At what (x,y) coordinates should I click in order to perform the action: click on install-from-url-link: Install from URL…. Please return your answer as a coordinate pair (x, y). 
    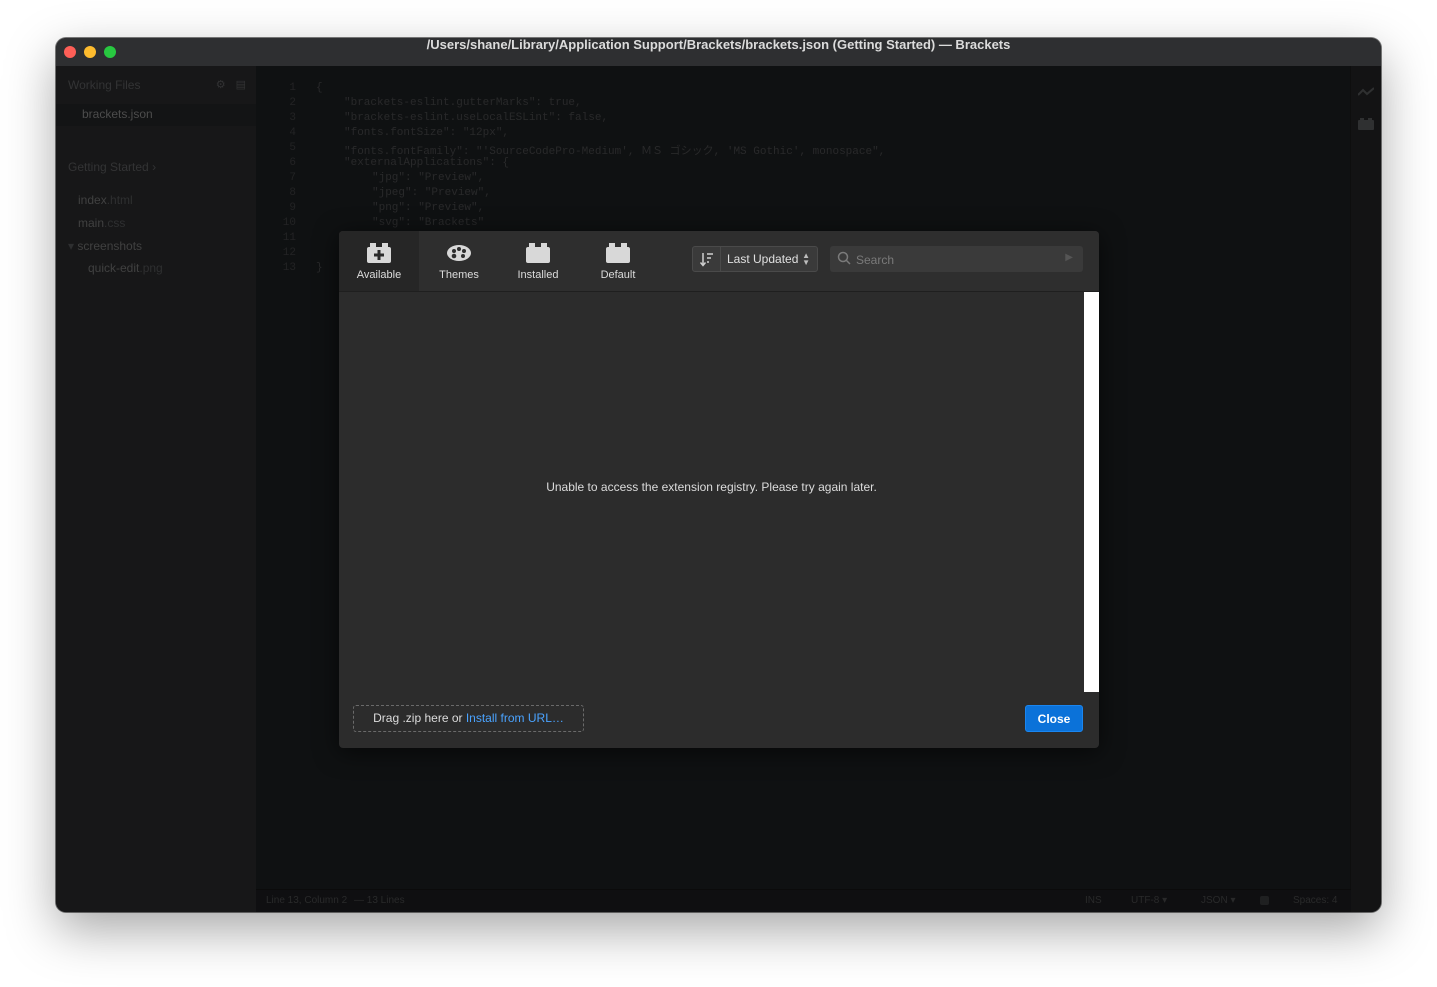
    Looking at the image, I should click on (515, 718).